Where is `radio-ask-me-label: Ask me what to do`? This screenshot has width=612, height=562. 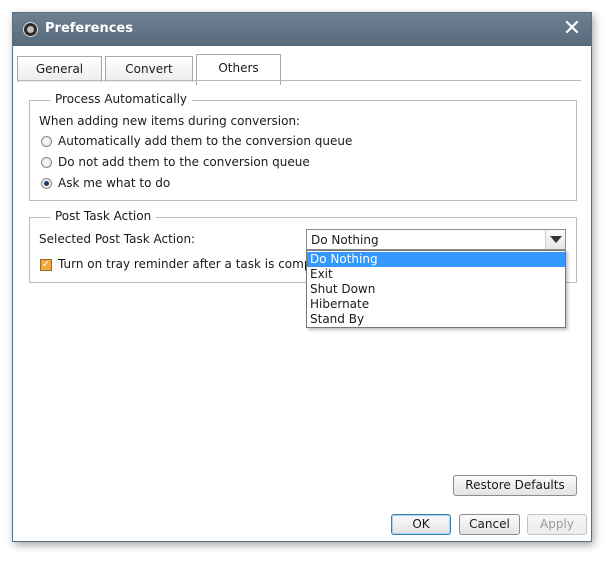
radio-ask-me-label: Ask me what to do is located at coordinates (114, 183).